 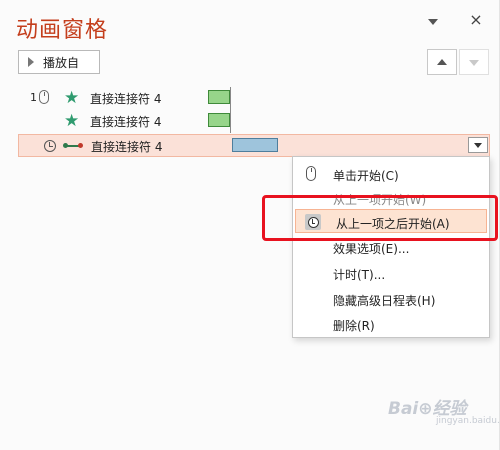 I want to click on pane-close-button: ×, so click(x=476, y=20).